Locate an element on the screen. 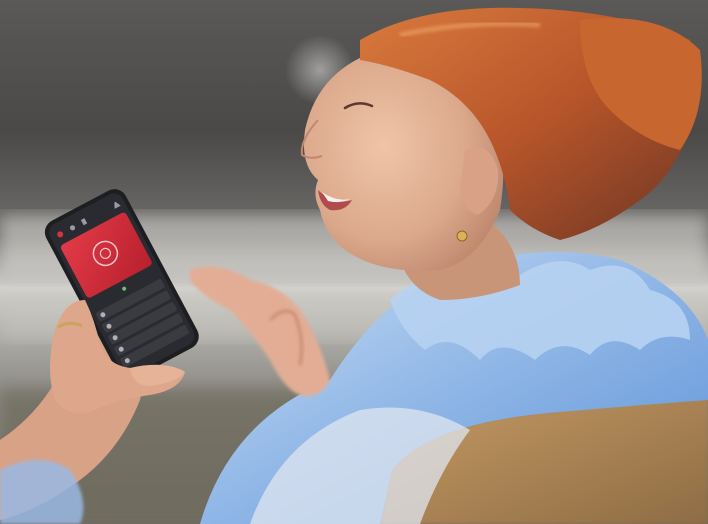 This screenshot has width=708, height=524. earring-icon is located at coordinates (462, 236).